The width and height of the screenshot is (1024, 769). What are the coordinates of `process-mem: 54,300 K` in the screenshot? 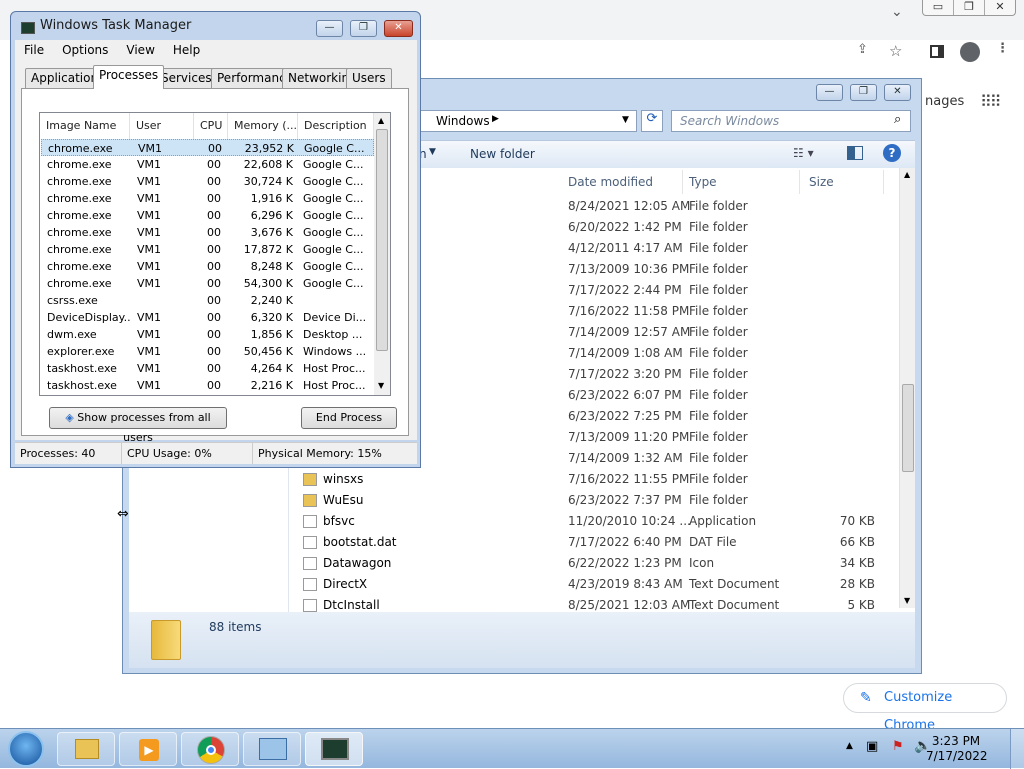 It's located at (268, 283).